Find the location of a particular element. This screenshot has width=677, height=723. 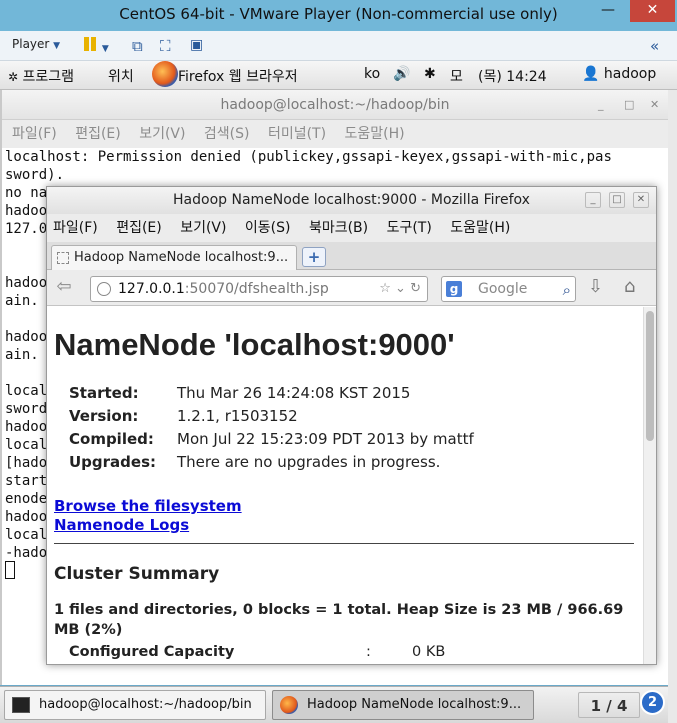

browse-filesystem-link: Browse the filesystem is located at coordinates (349, 506).